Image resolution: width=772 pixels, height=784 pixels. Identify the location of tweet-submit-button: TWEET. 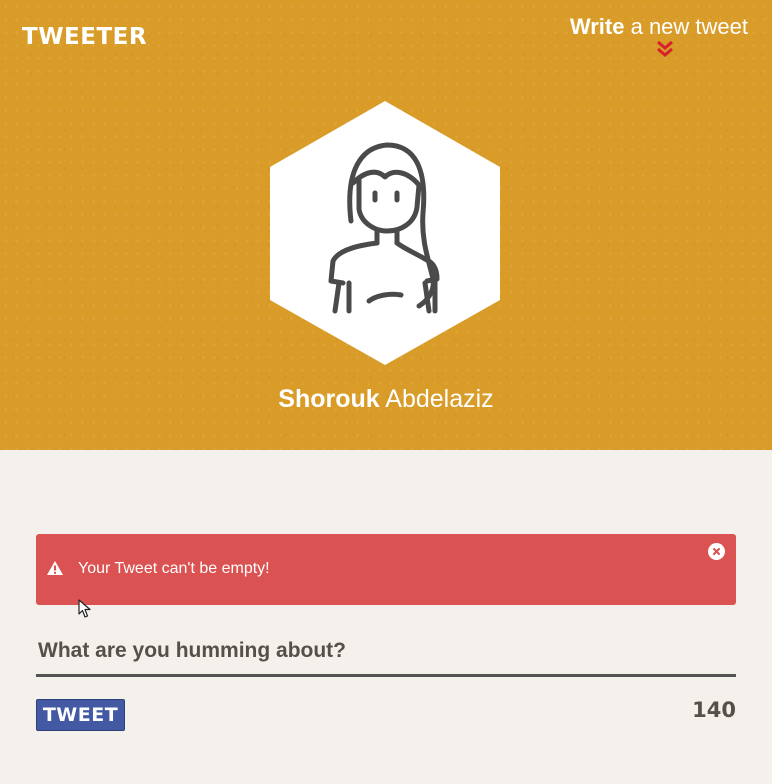
(80, 715).